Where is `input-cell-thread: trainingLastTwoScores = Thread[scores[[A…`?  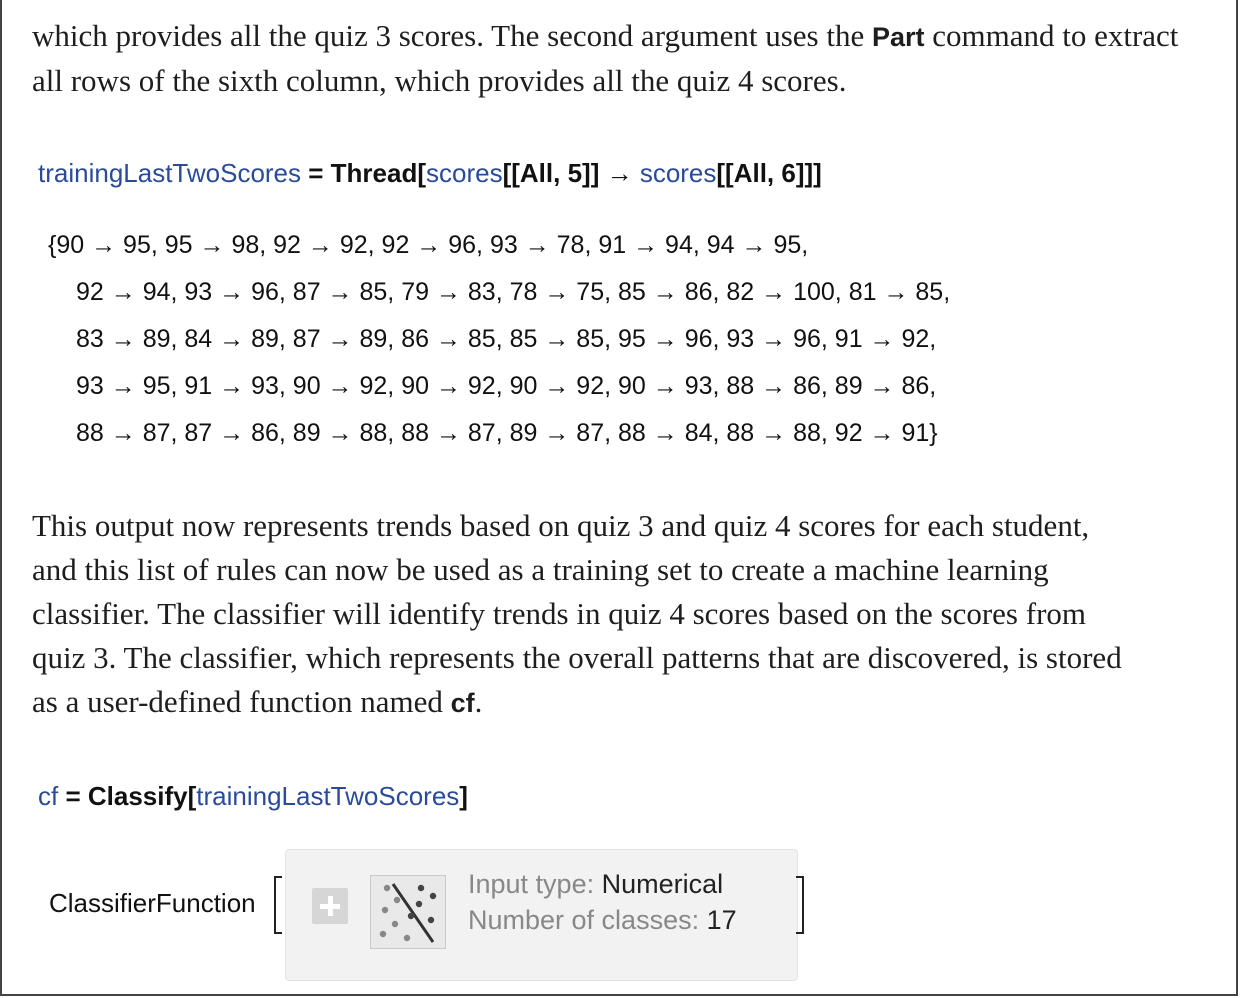
input-cell-thread: trainingLastTwoScores = Thread[scores[[A… is located at coordinates (430, 173).